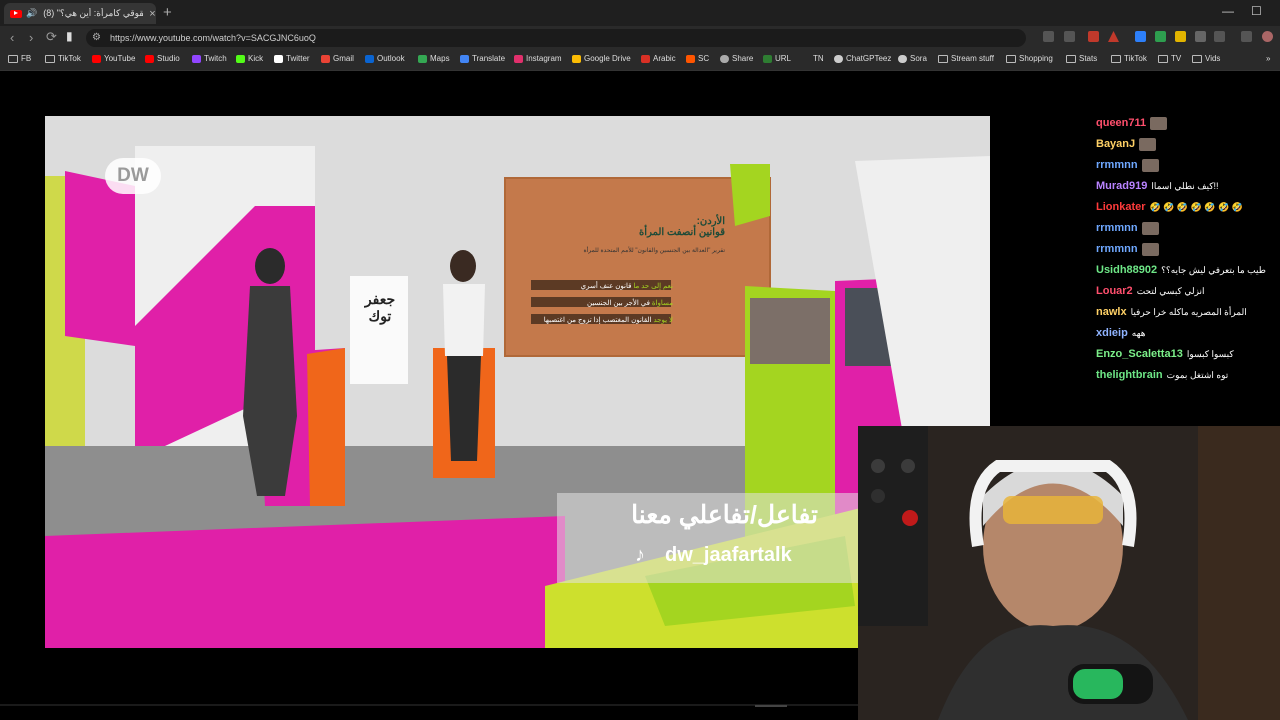  Describe the element at coordinates (697, 58) in the screenshot. I see `bookmark-item: SC` at that location.